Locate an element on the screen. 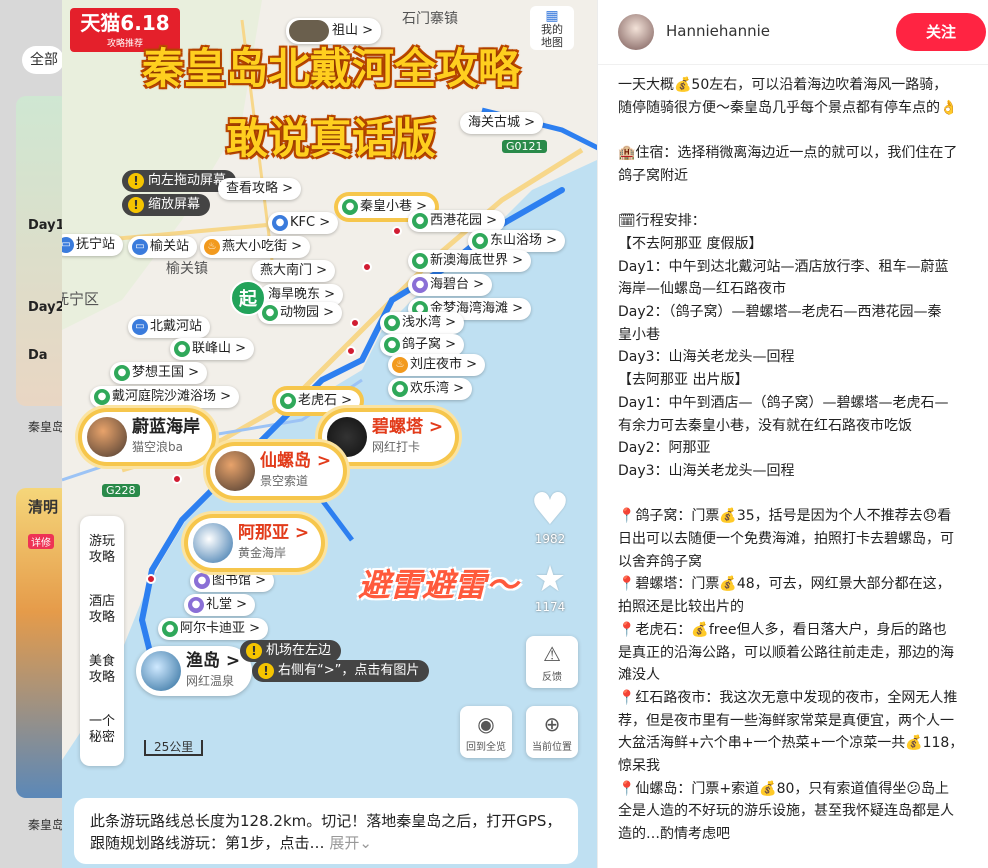 The image size is (988, 868). feedback-label: 反馈 is located at coordinates (552, 677).